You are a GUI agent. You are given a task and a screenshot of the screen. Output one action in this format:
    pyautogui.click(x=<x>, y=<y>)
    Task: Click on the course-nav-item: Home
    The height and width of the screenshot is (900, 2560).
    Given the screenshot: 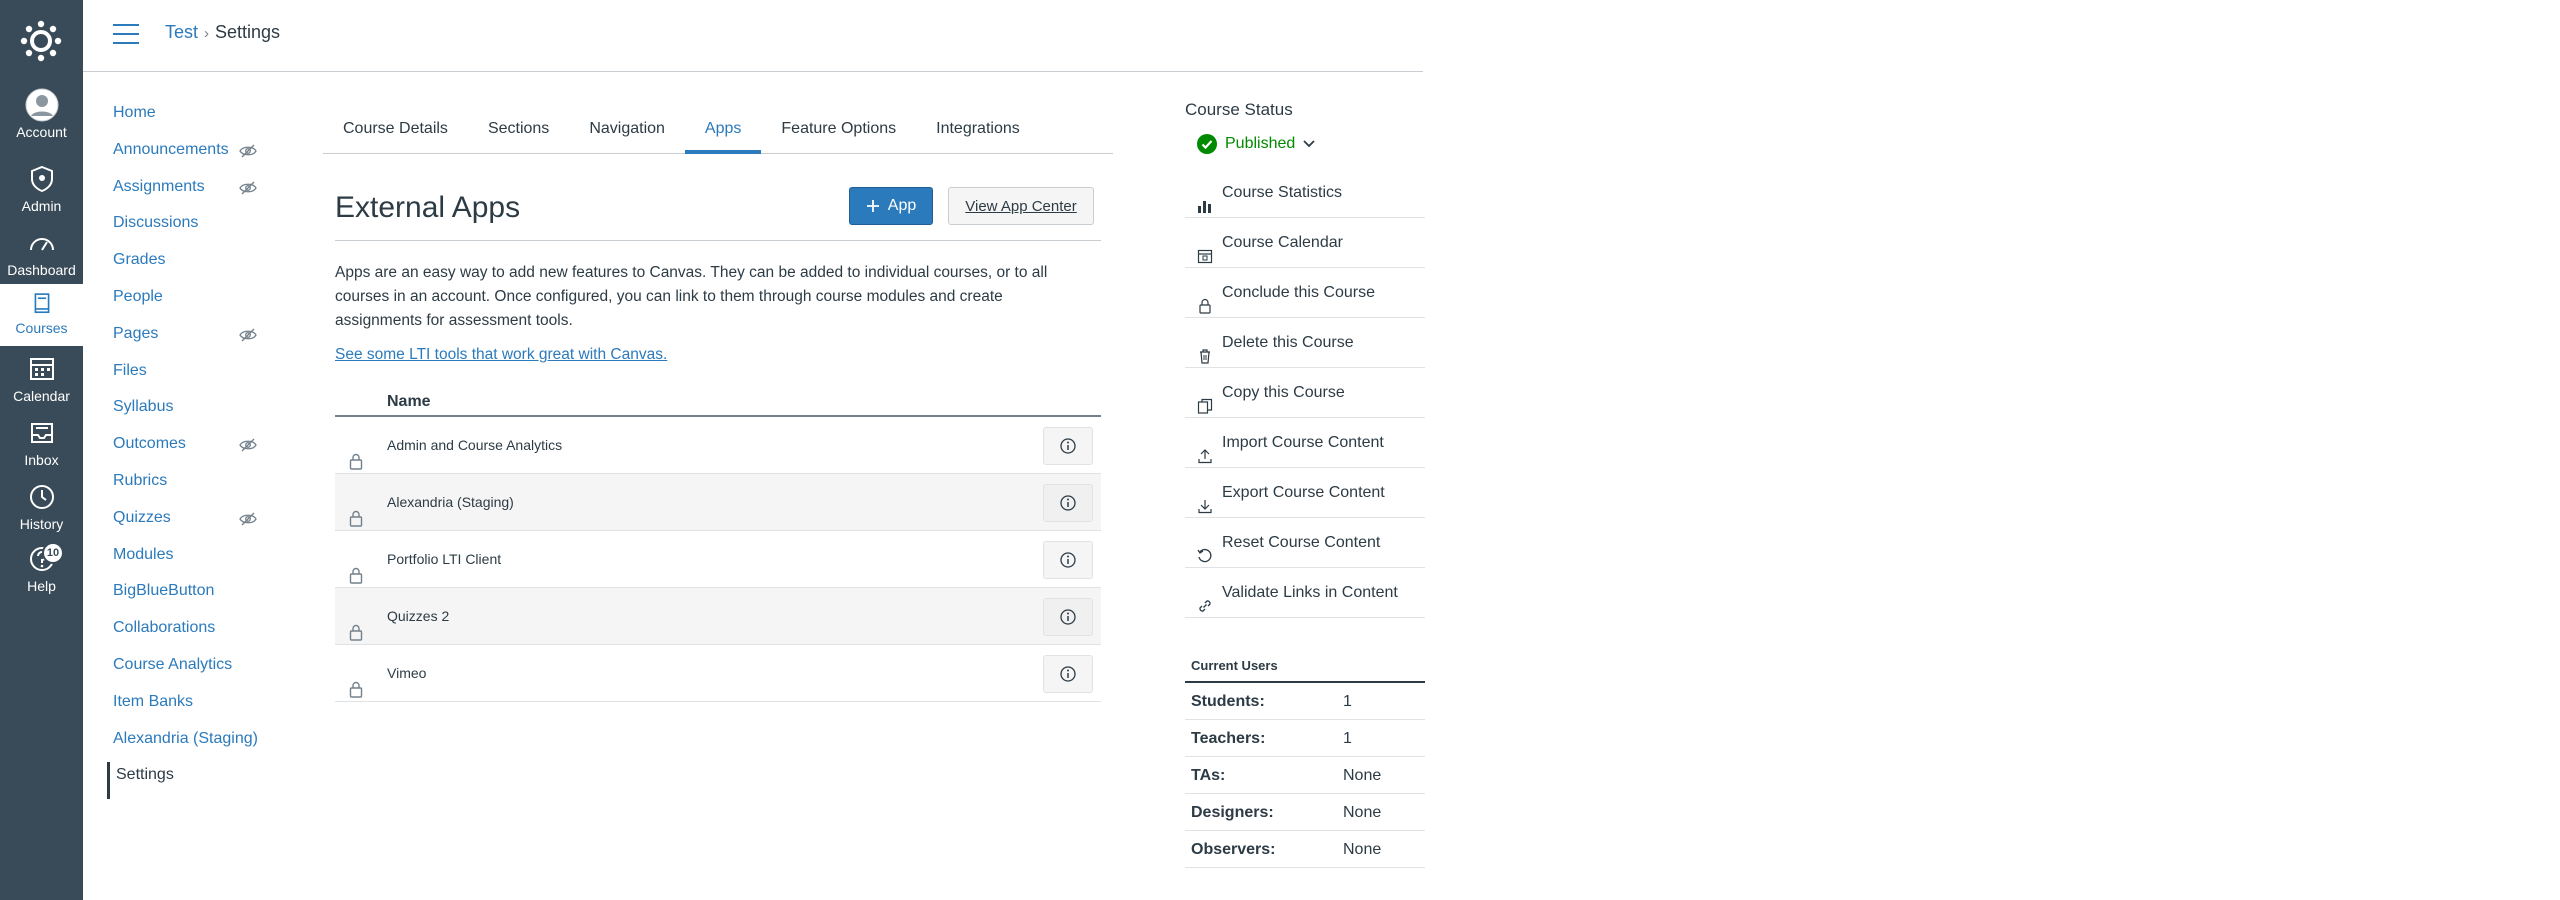 What is the action you would take?
    pyautogui.click(x=192, y=118)
    